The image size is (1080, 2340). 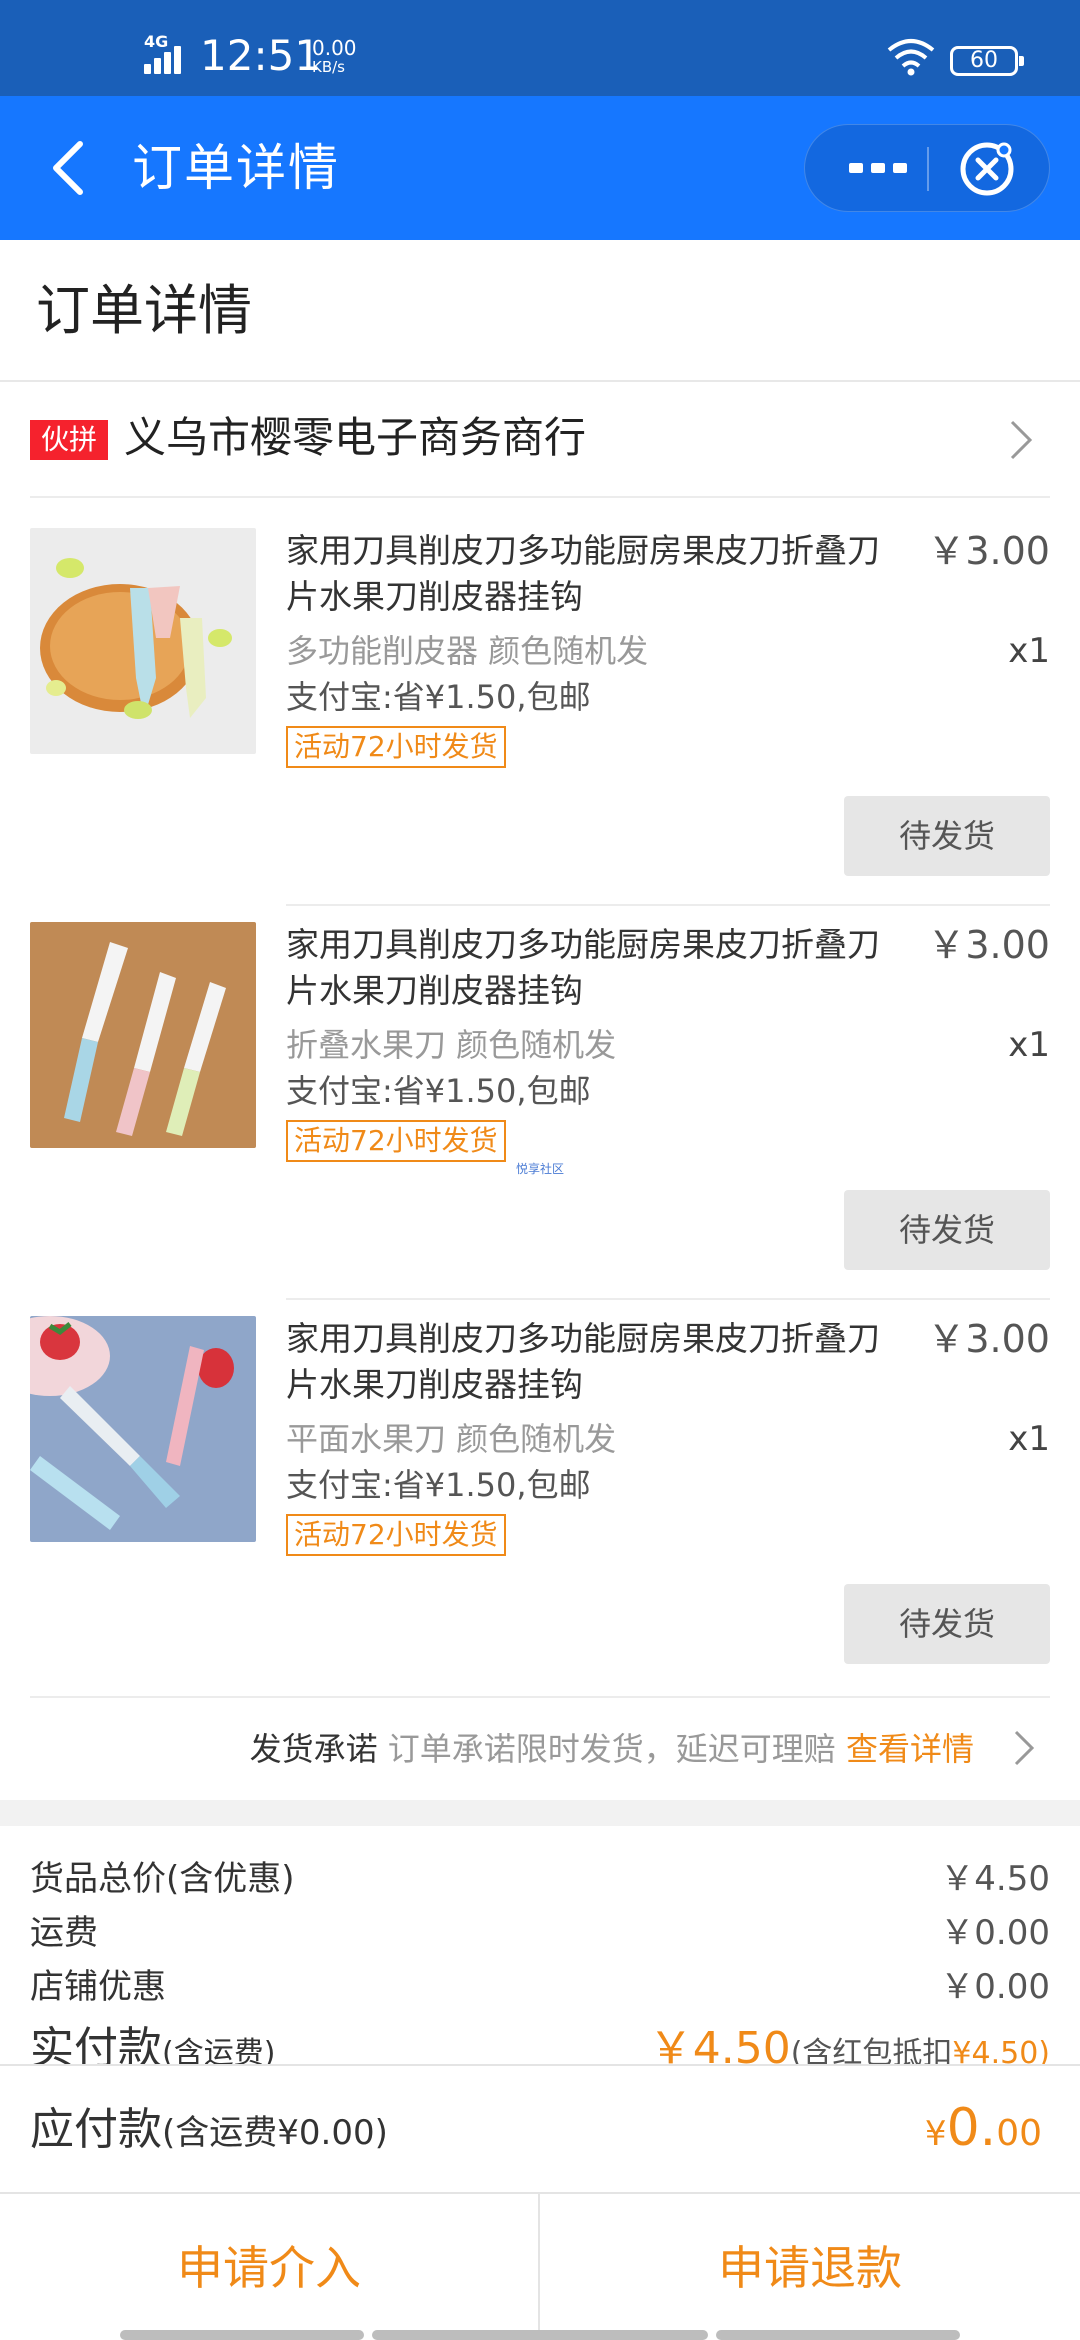 I want to click on payable-amount-dec: 00, so click(x=1019, y=2133).